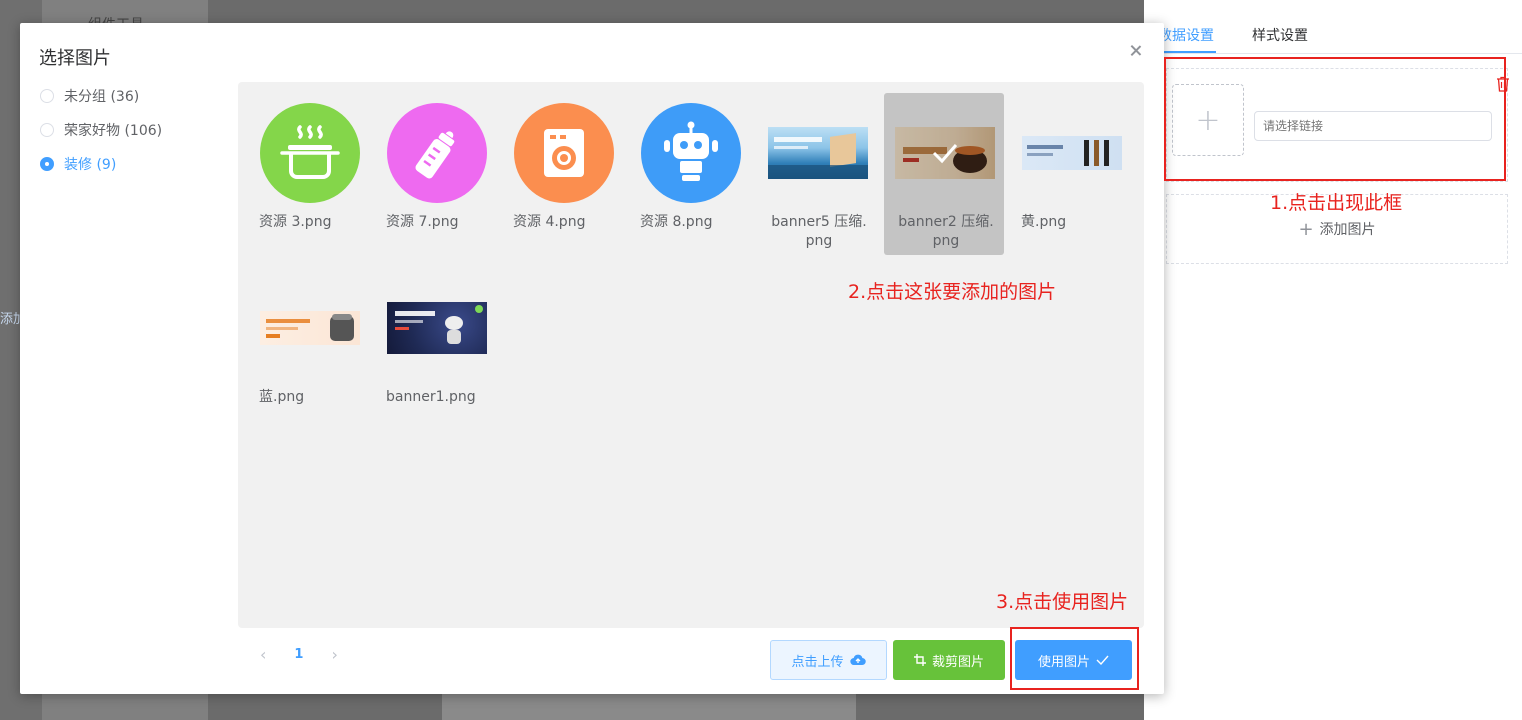  What do you see at coordinates (649, 706) in the screenshot?
I see `preview-canvas-footer` at bounding box center [649, 706].